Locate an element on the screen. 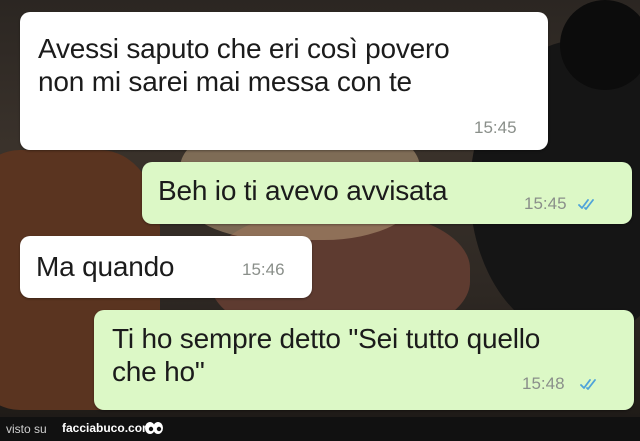 The width and height of the screenshot is (640, 441). message-text: Beh io ti avevo avvisata is located at coordinates (303, 190).